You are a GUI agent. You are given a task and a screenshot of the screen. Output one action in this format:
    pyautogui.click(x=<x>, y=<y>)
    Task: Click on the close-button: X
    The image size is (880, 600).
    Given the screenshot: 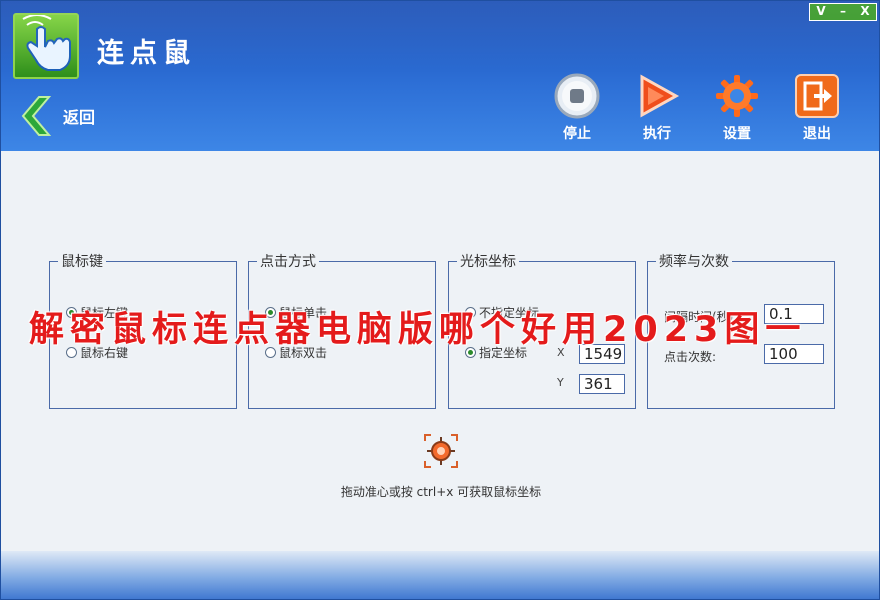 What is the action you would take?
    pyautogui.click(x=865, y=12)
    